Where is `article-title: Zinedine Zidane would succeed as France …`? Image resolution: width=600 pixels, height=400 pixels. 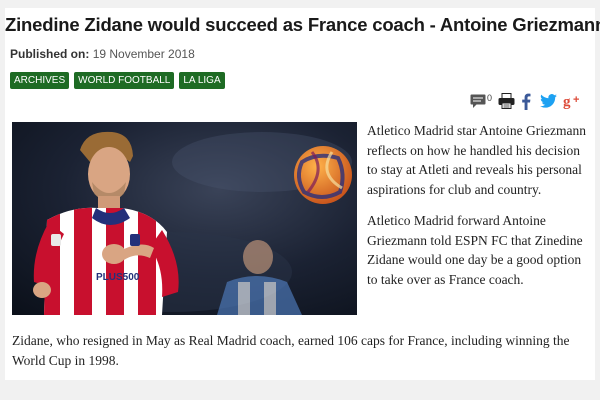
article-title: Zinedine Zidane would succeed as France … is located at coordinates (302, 24).